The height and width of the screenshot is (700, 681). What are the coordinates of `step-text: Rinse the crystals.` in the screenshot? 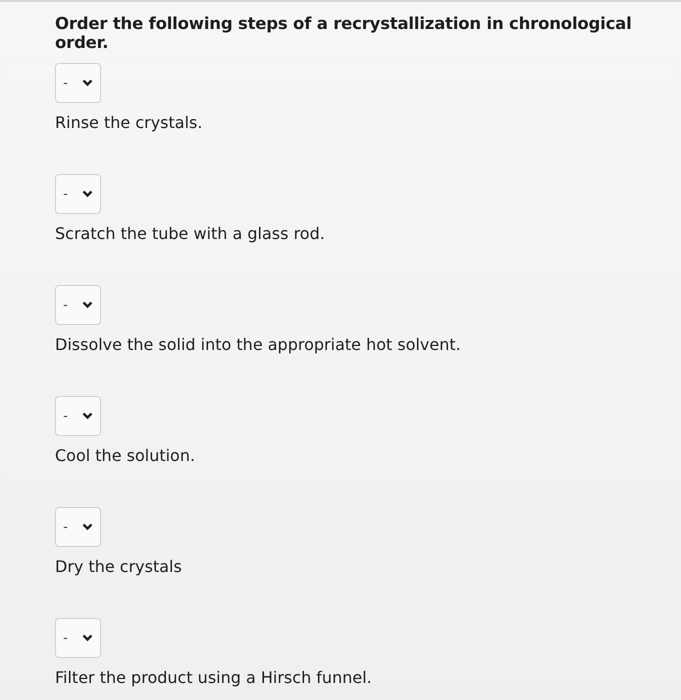 It's located at (129, 122).